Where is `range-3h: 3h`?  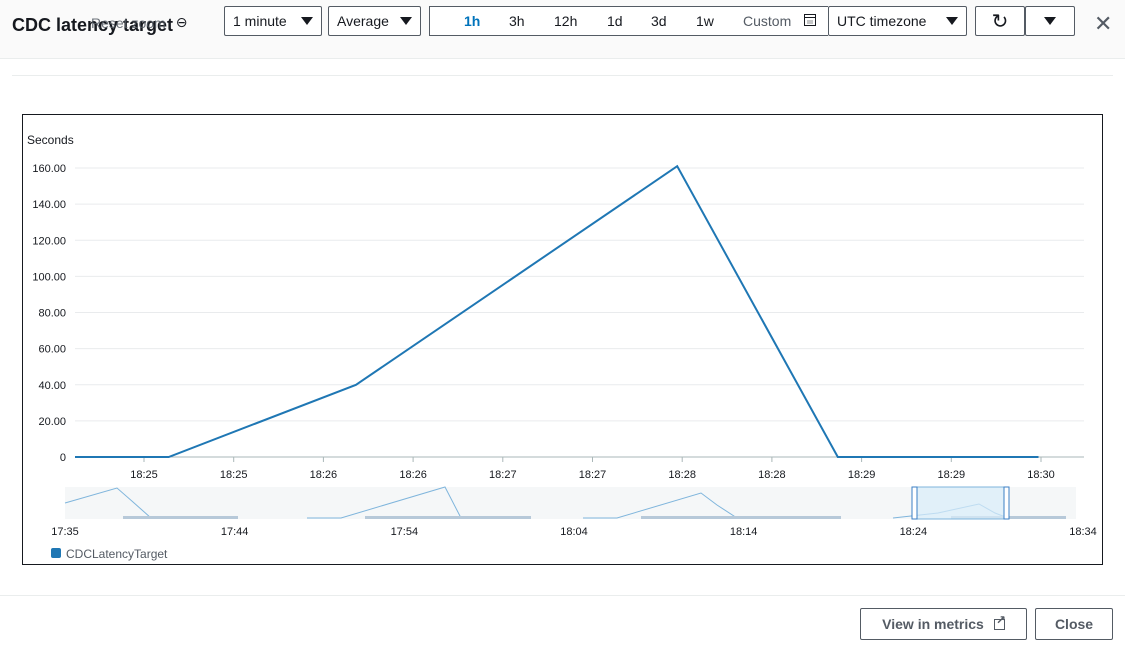 range-3h: 3h is located at coordinates (517, 21).